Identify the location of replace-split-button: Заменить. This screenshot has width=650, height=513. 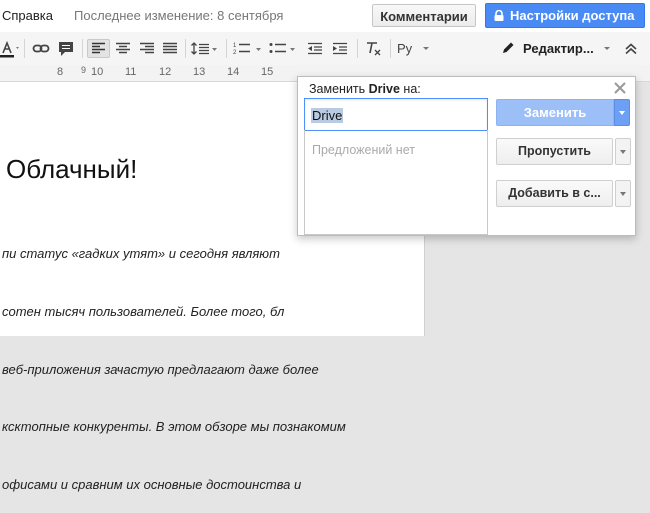
(563, 112).